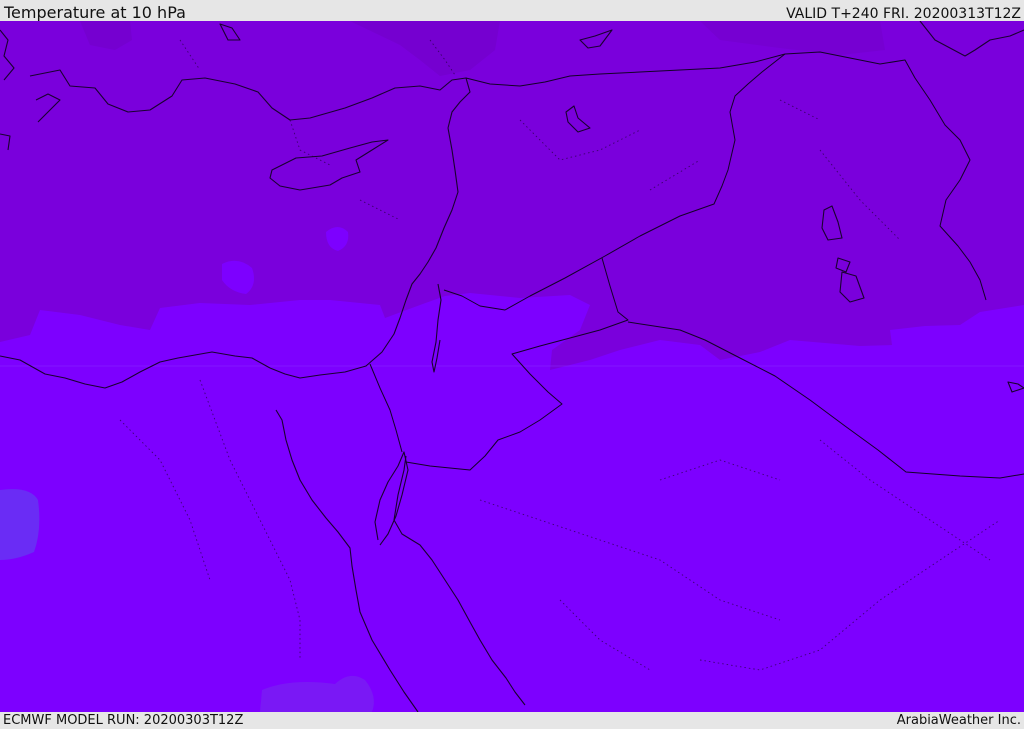 The image size is (1024, 729). What do you see at coordinates (958, 720) in the screenshot?
I see `credit-label: ArabiaWeather Inc.` at bounding box center [958, 720].